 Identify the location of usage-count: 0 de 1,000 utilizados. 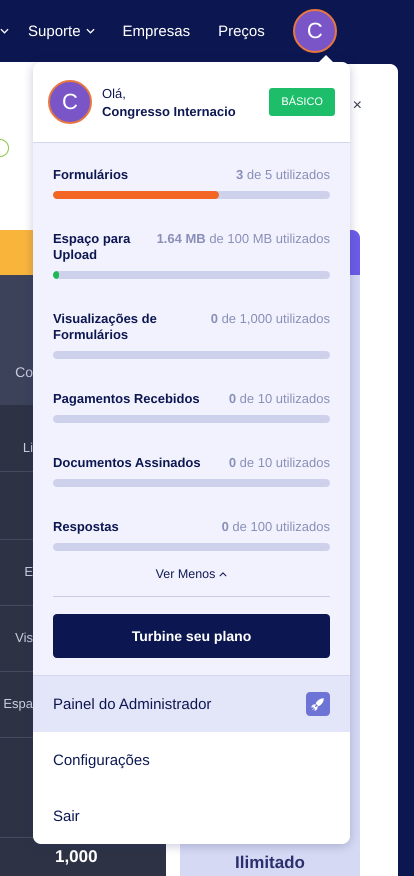
(270, 319).